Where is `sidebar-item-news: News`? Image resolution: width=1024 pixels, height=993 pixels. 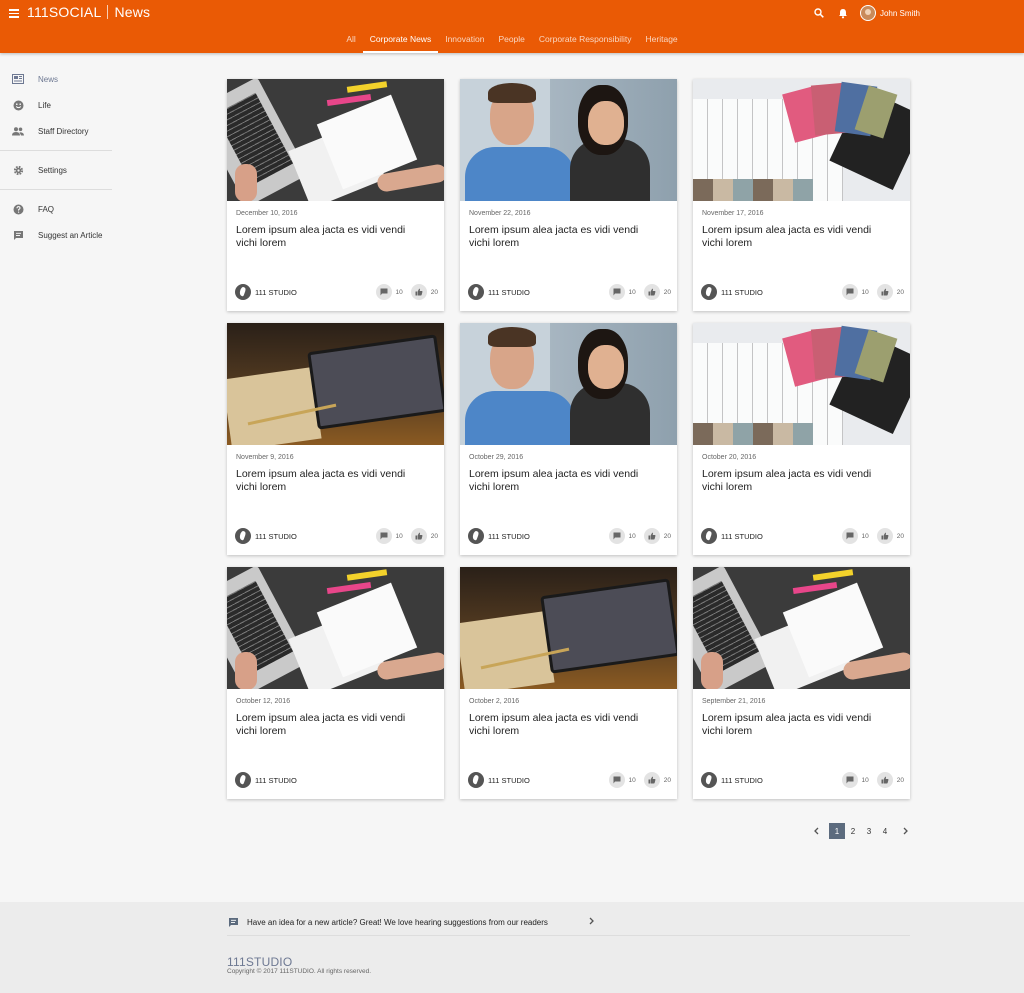
sidebar-item-news: News is located at coordinates (56, 79).